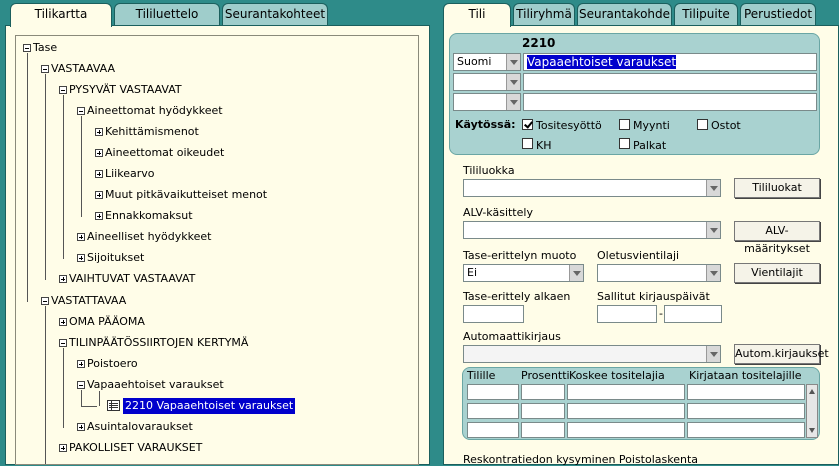 The width and height of the screenshot is (839, 466). Describe the element at coordinates (777, 273) in the screenshot. I see `vientilajit-button: Vientilajit` at that location.